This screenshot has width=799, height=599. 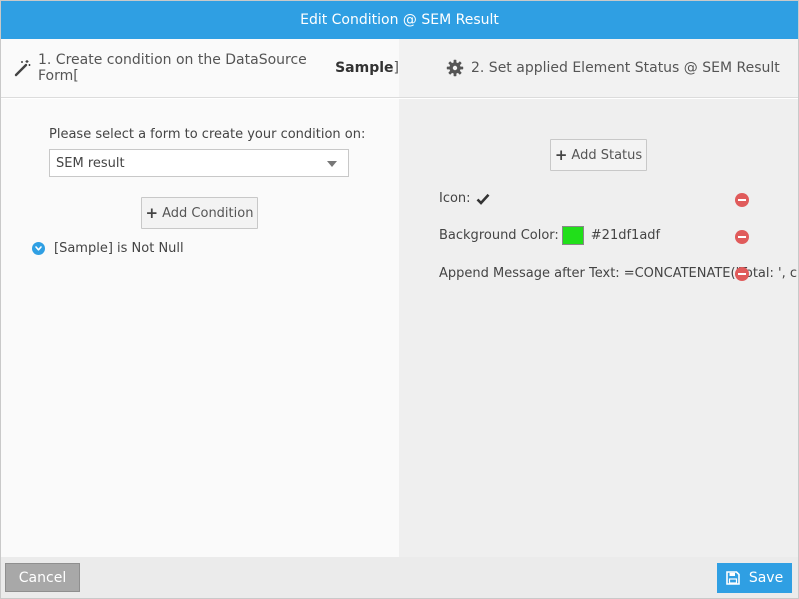 What do you see at coordinates (607, 155) in the screenshot?
I see `add-status-label: Add Status` at bounding box center [607, 155].